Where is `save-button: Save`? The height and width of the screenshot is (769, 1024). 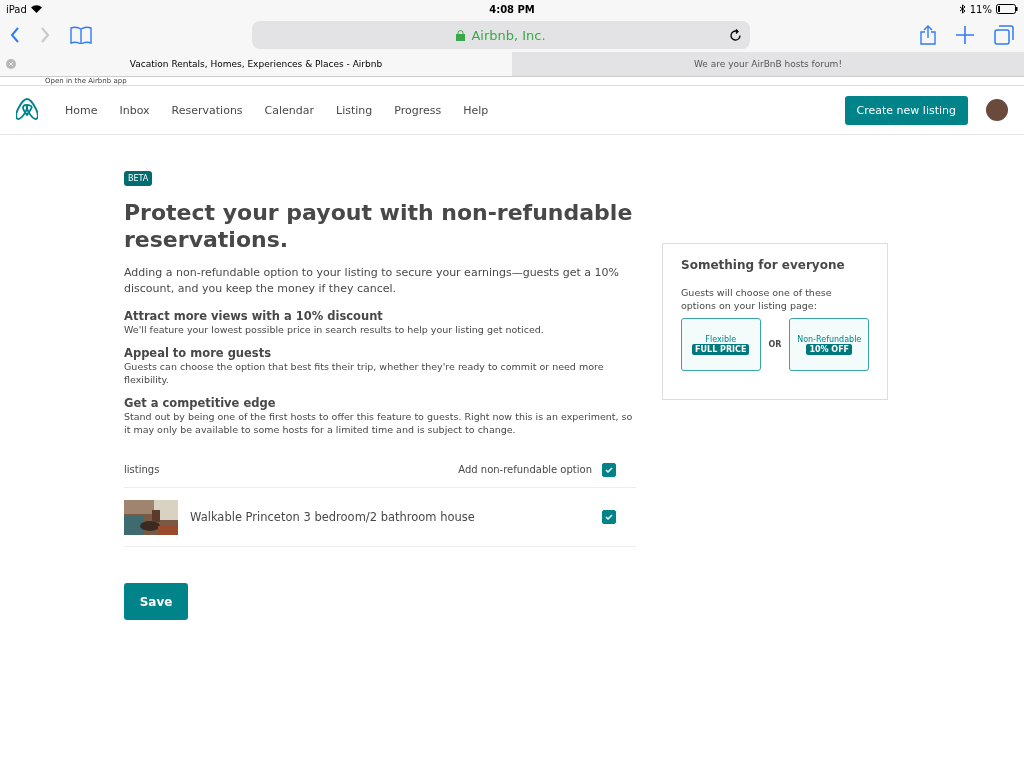 save-button: Save is located at coordinates (156, 601).